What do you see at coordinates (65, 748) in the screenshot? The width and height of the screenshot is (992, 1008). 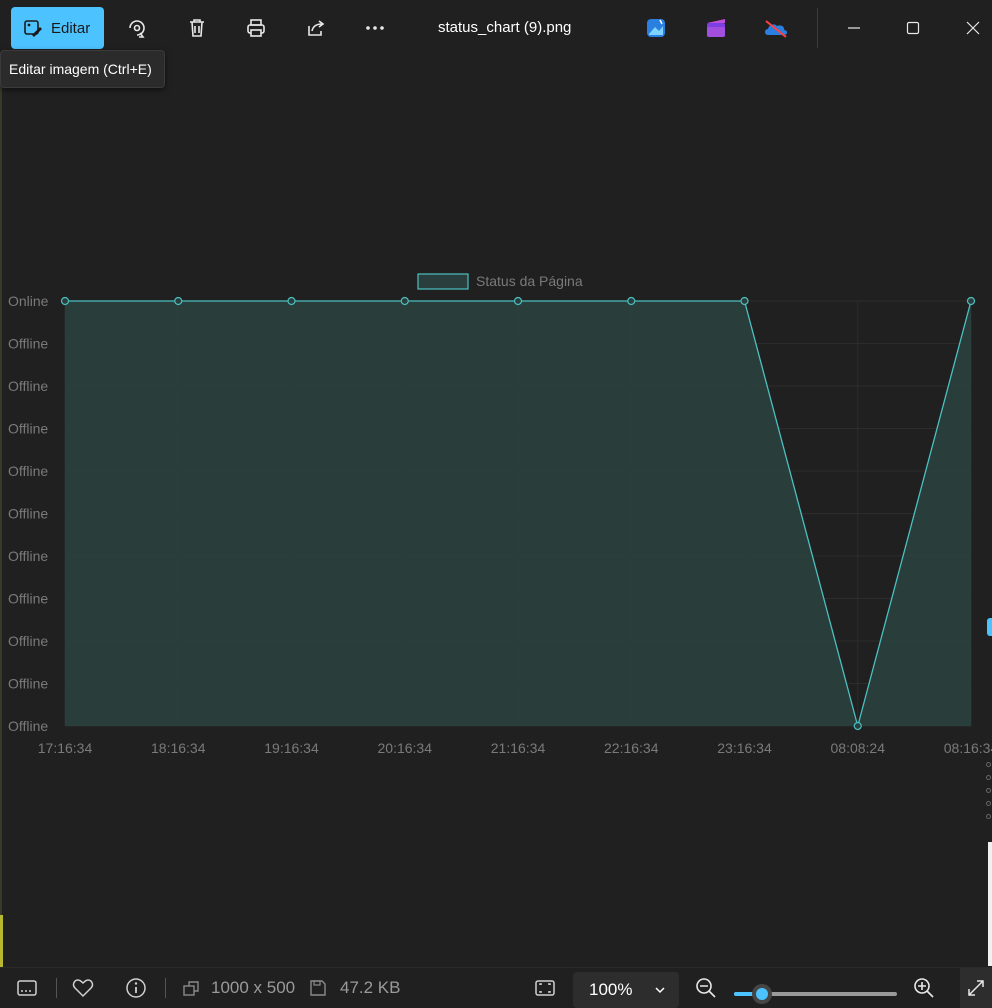 I see `x-tick-label: 17:16:34` at bounding box center [65, 748].